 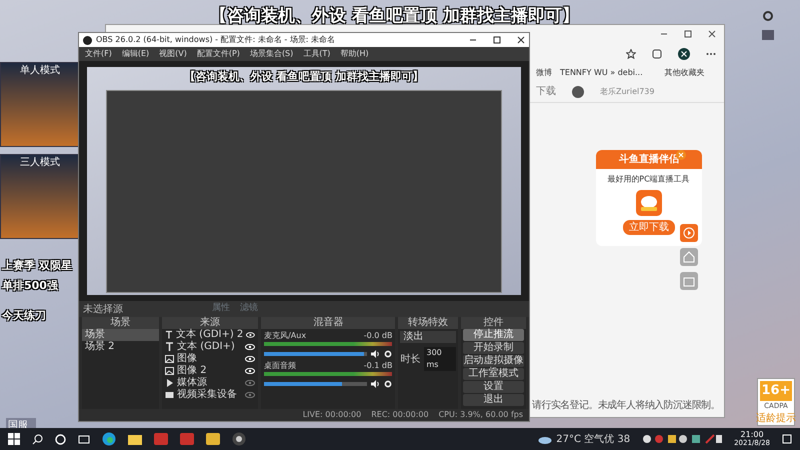 What do you see at coordinates (428, 337) in the screenshot?
I see `transition-select: 淡出` at bounding box center [428, 337].